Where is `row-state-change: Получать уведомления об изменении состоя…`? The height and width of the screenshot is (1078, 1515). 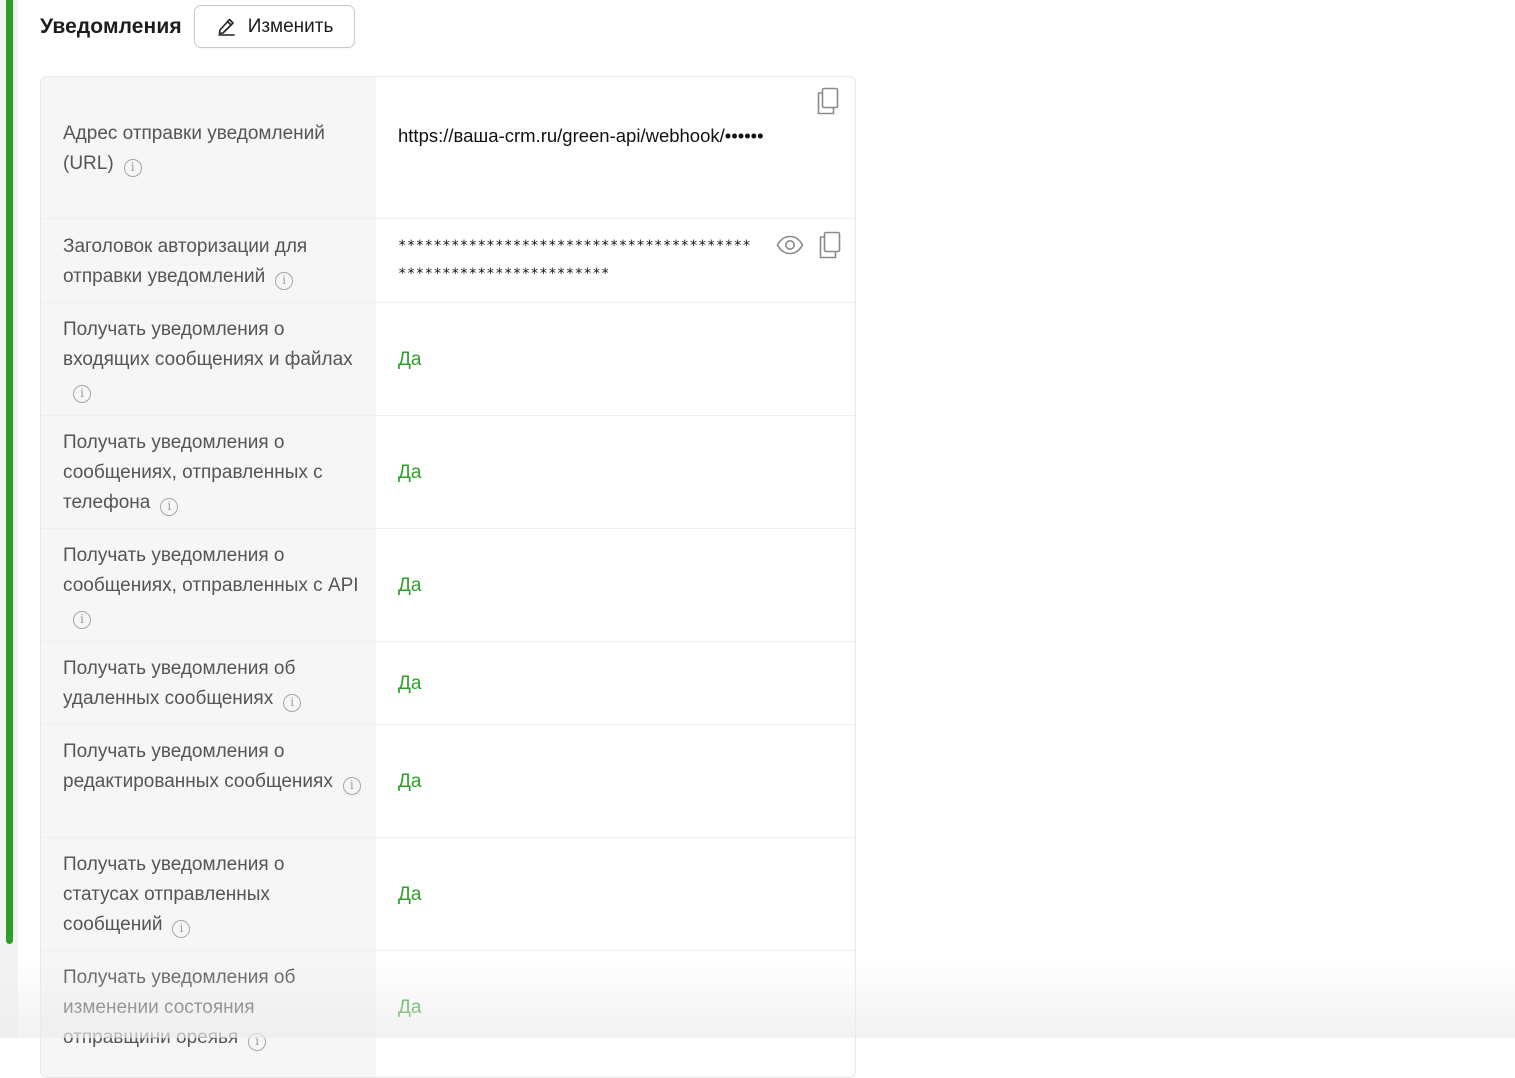
row-state-change: Получать уведомления об изменении состоя… is located at coordinates (448, 1014).